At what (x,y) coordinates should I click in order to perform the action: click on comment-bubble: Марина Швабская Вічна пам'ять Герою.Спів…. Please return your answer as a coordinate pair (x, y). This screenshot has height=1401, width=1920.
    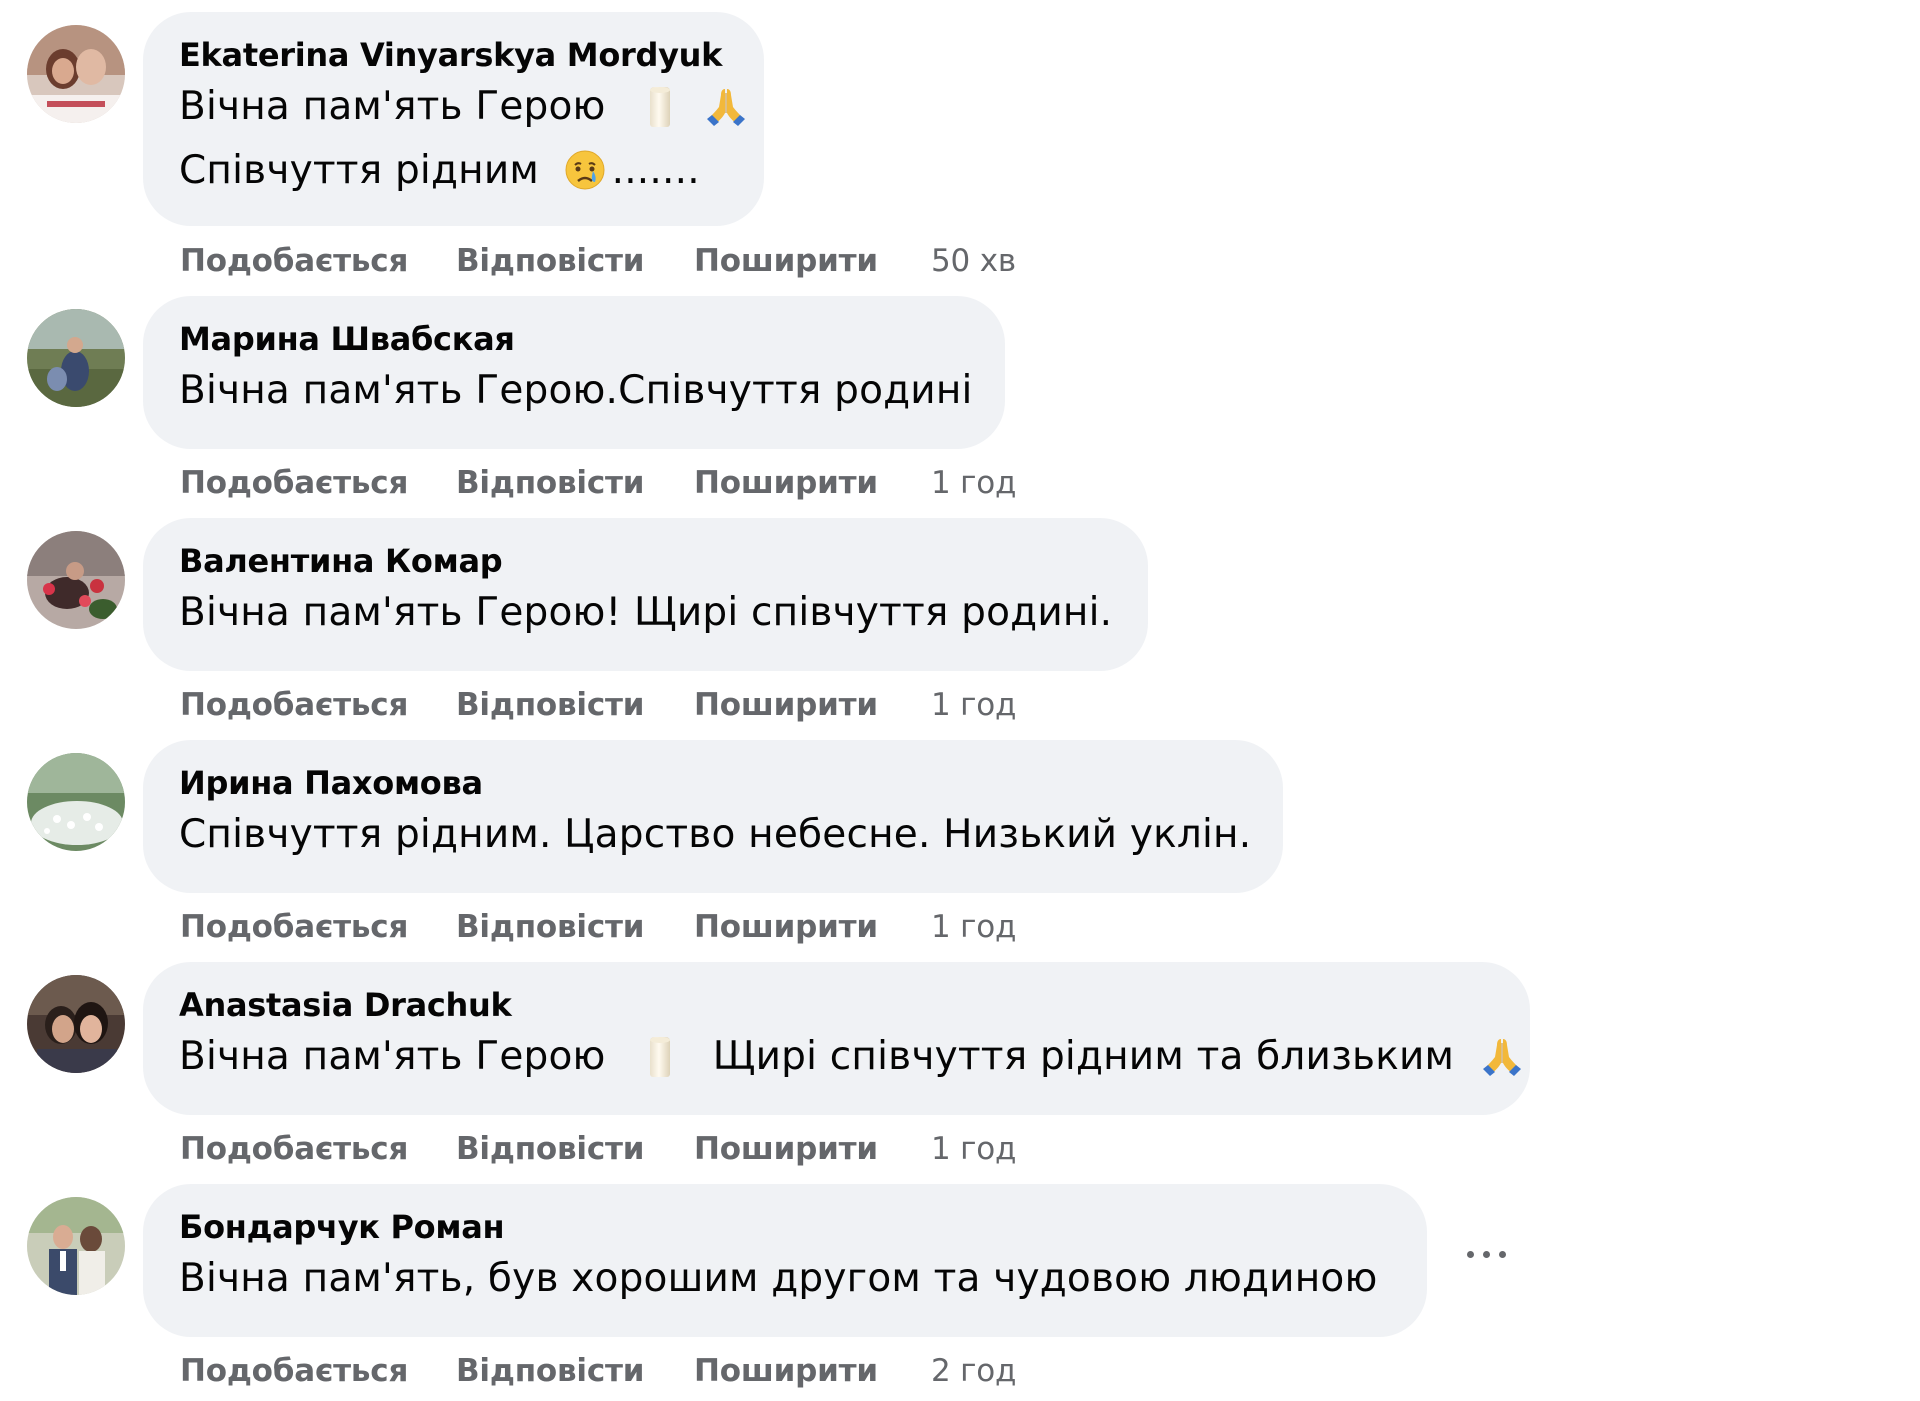
    Looking at the image, I should click on (574, 372).